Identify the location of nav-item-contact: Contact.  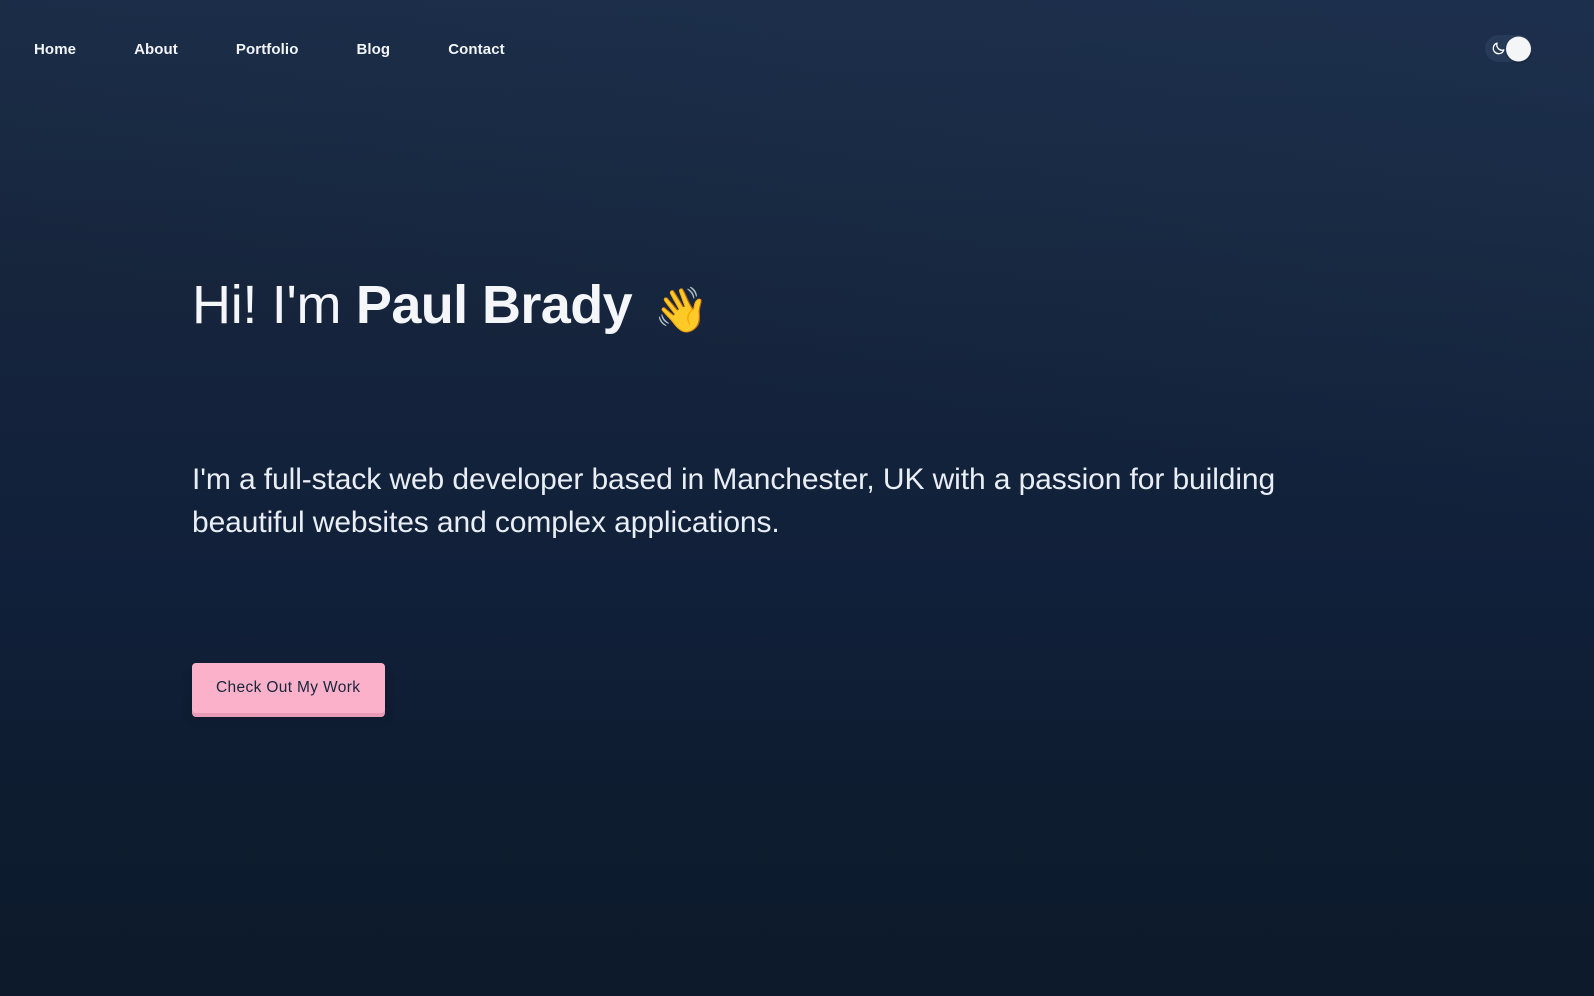
(476, 49).